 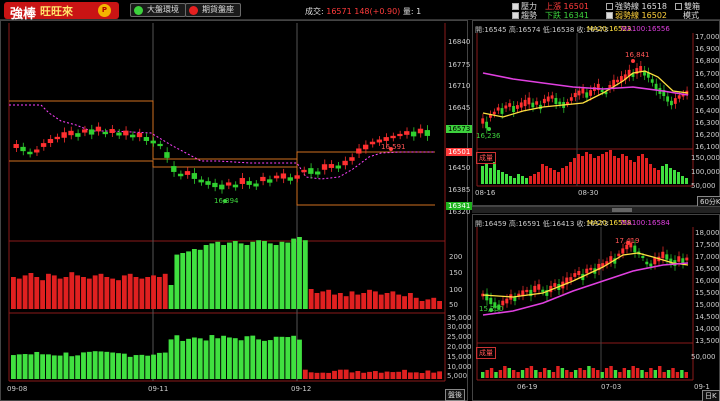 What do you see at coordinates (707, 49) in the screenshot?
I see `price-tick: 16,900` at bounding box center [707, 49].